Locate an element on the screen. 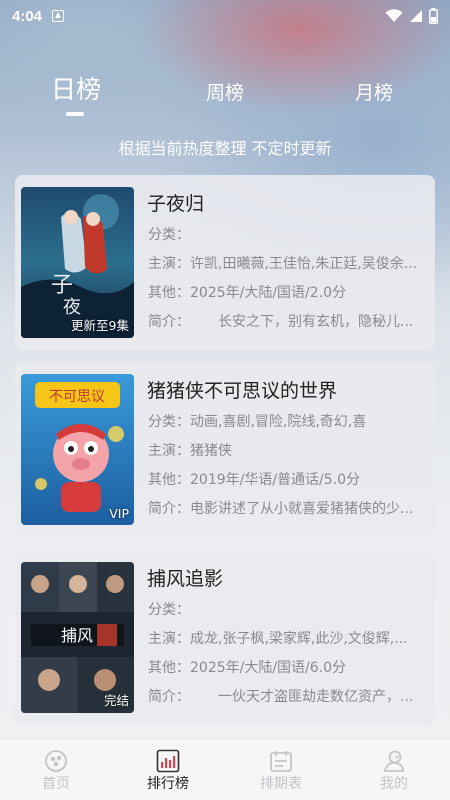  svg-text: 捕风 is located at coordinates (77, 635).